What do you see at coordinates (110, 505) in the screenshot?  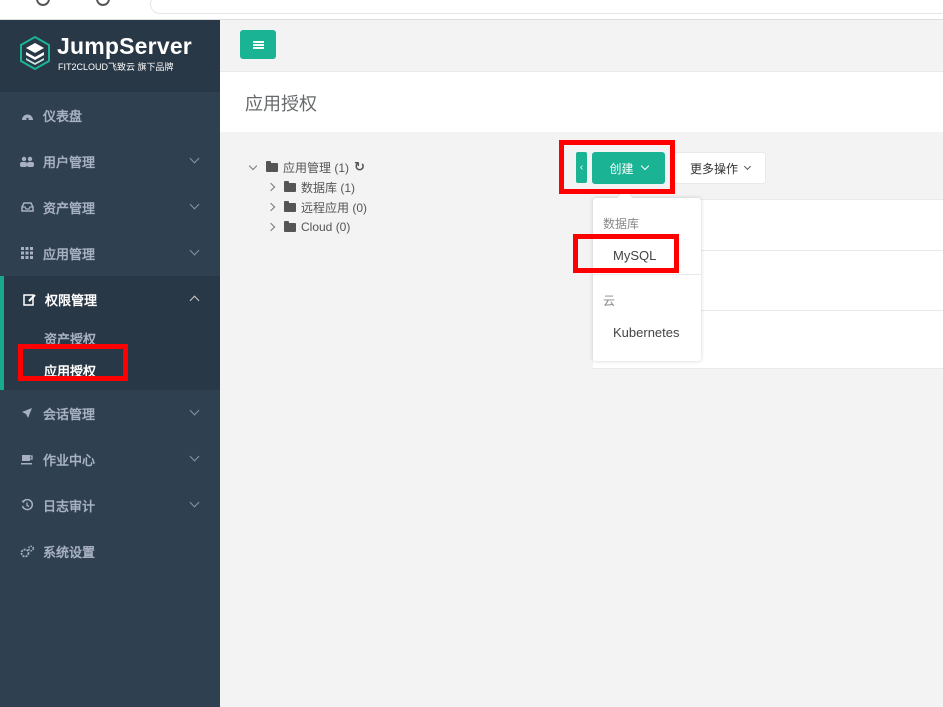 I see `sidebar-item-audits: 日志审计` at bounding box center [110, 505].